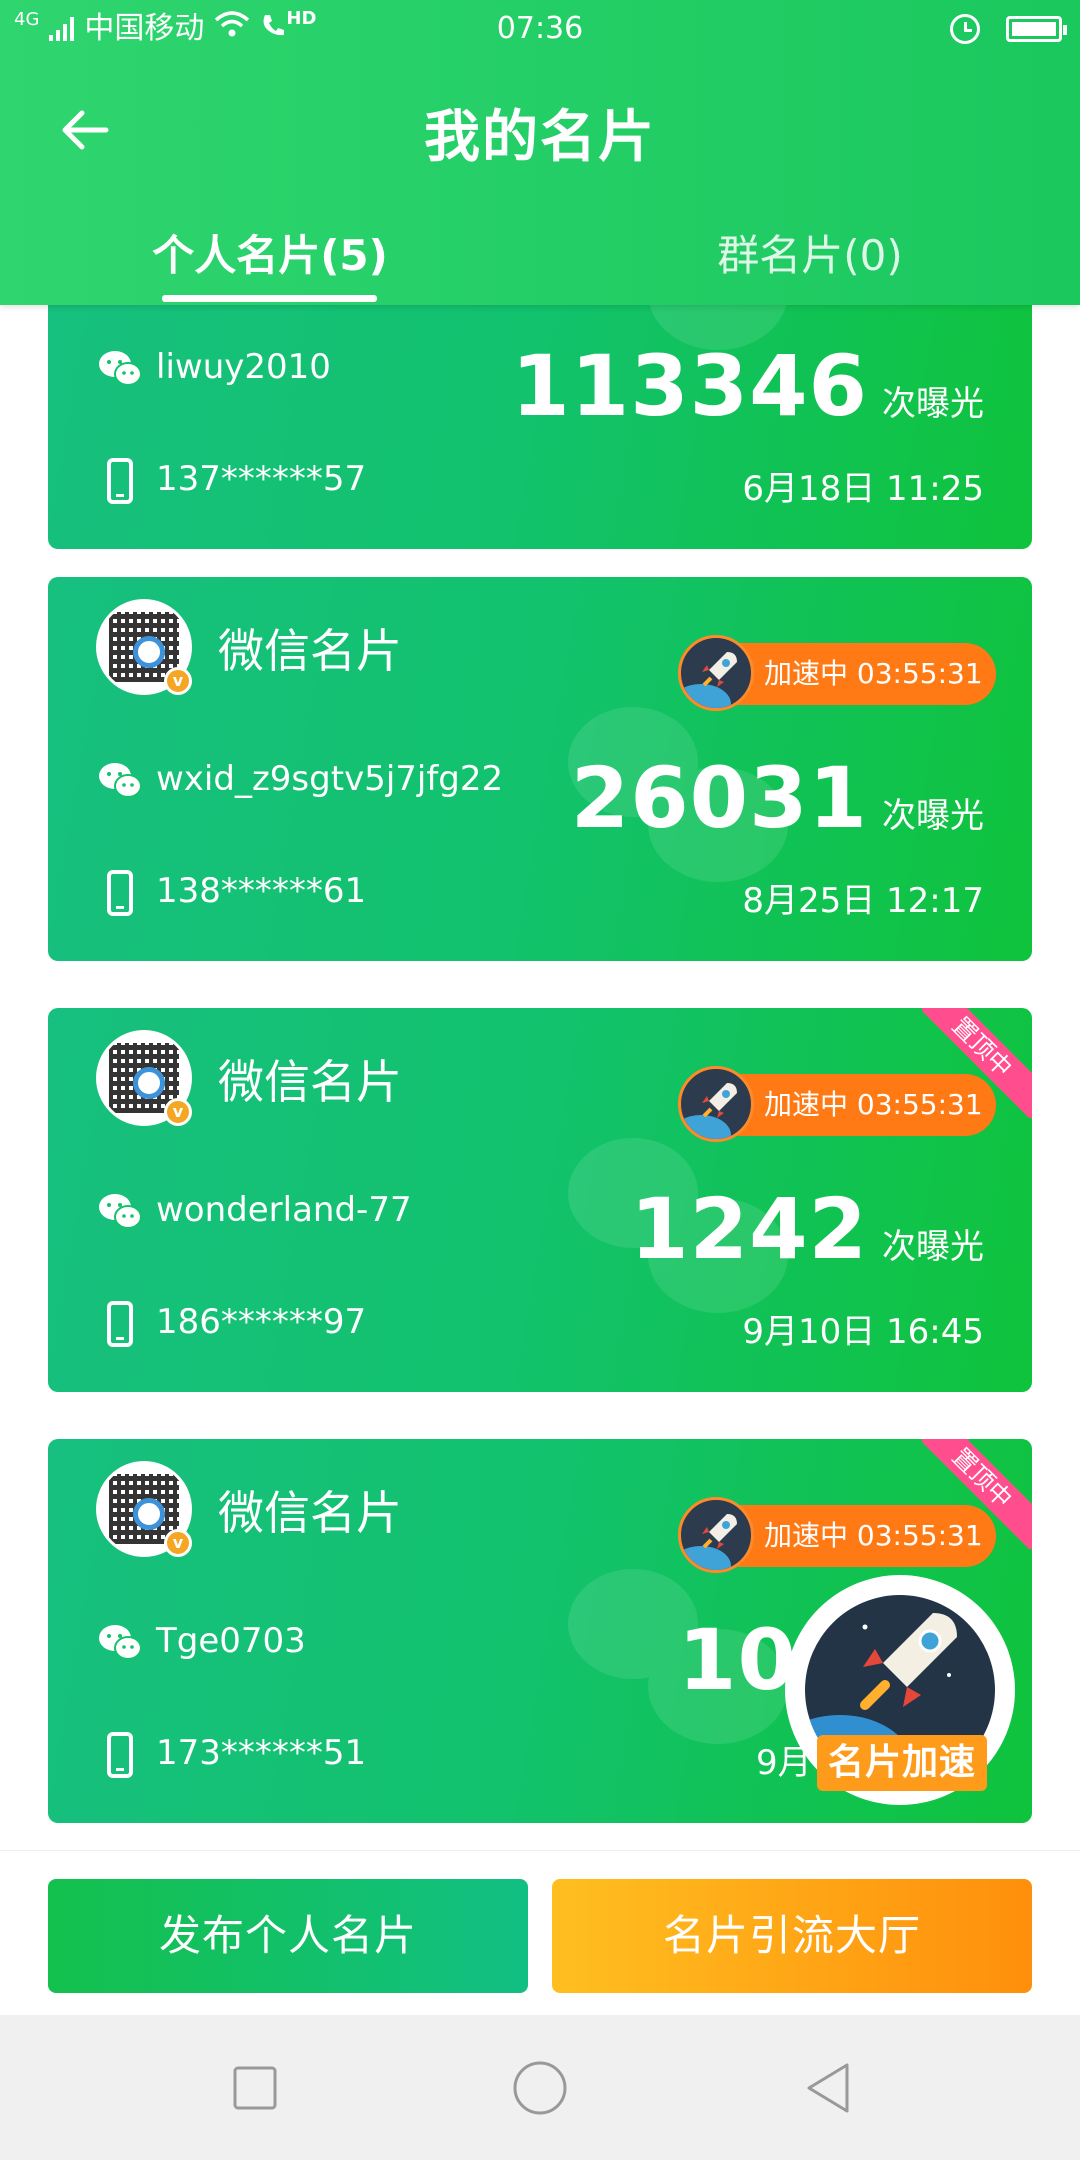 This screenshot has height=2160, width=1080. What do you see at coordinates (965, 29) in the screenshot?
I see `alarm-icon` at bounding box center [965, 29].